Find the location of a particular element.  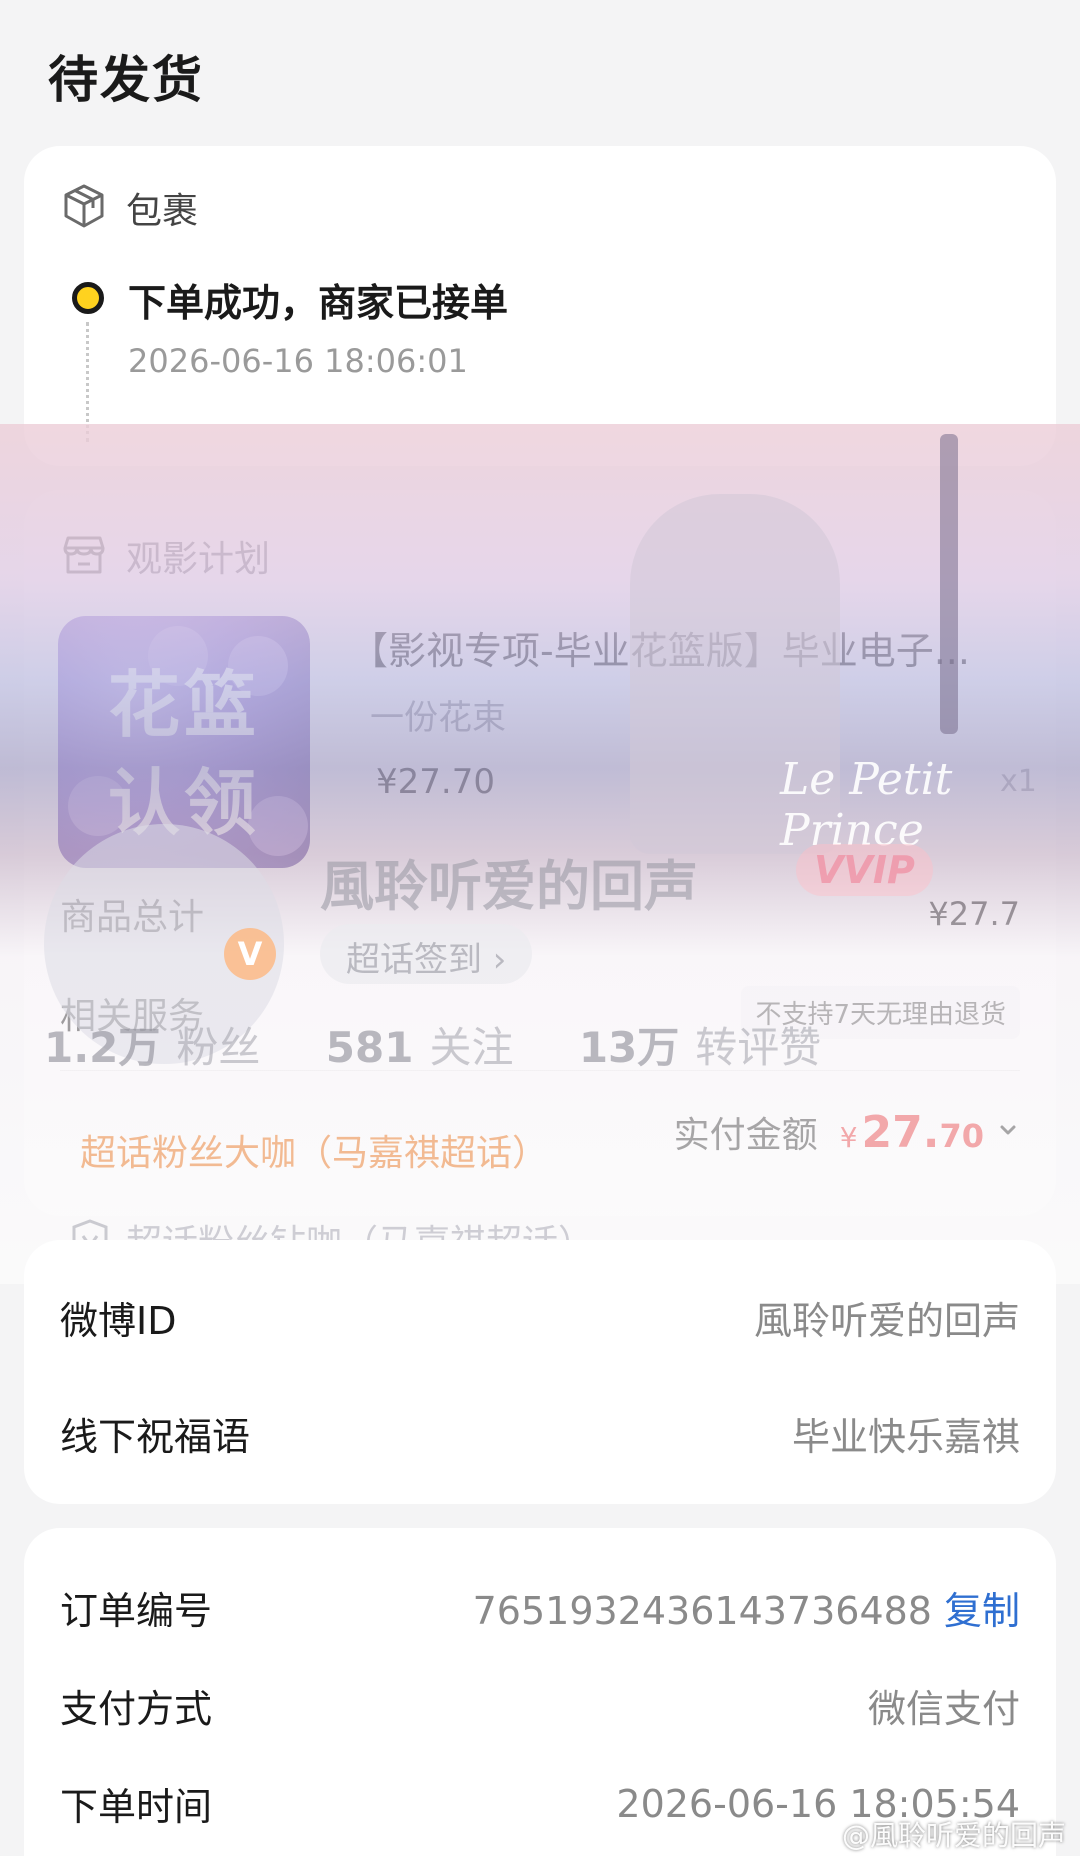

product-thumbnail: 花篮 认领 is located at coordinates (184, 742).